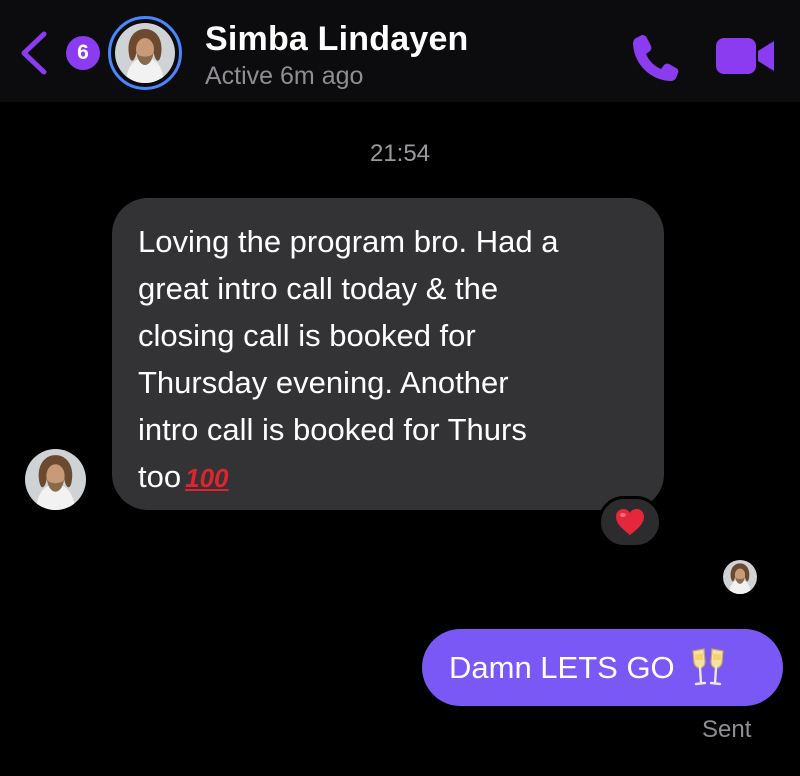 The image size is (800, 776). What do you see at coordinates (562, 667) in the screenshot?
I see `message-text: Damn LETS GO` at bounding box center [562, 667].